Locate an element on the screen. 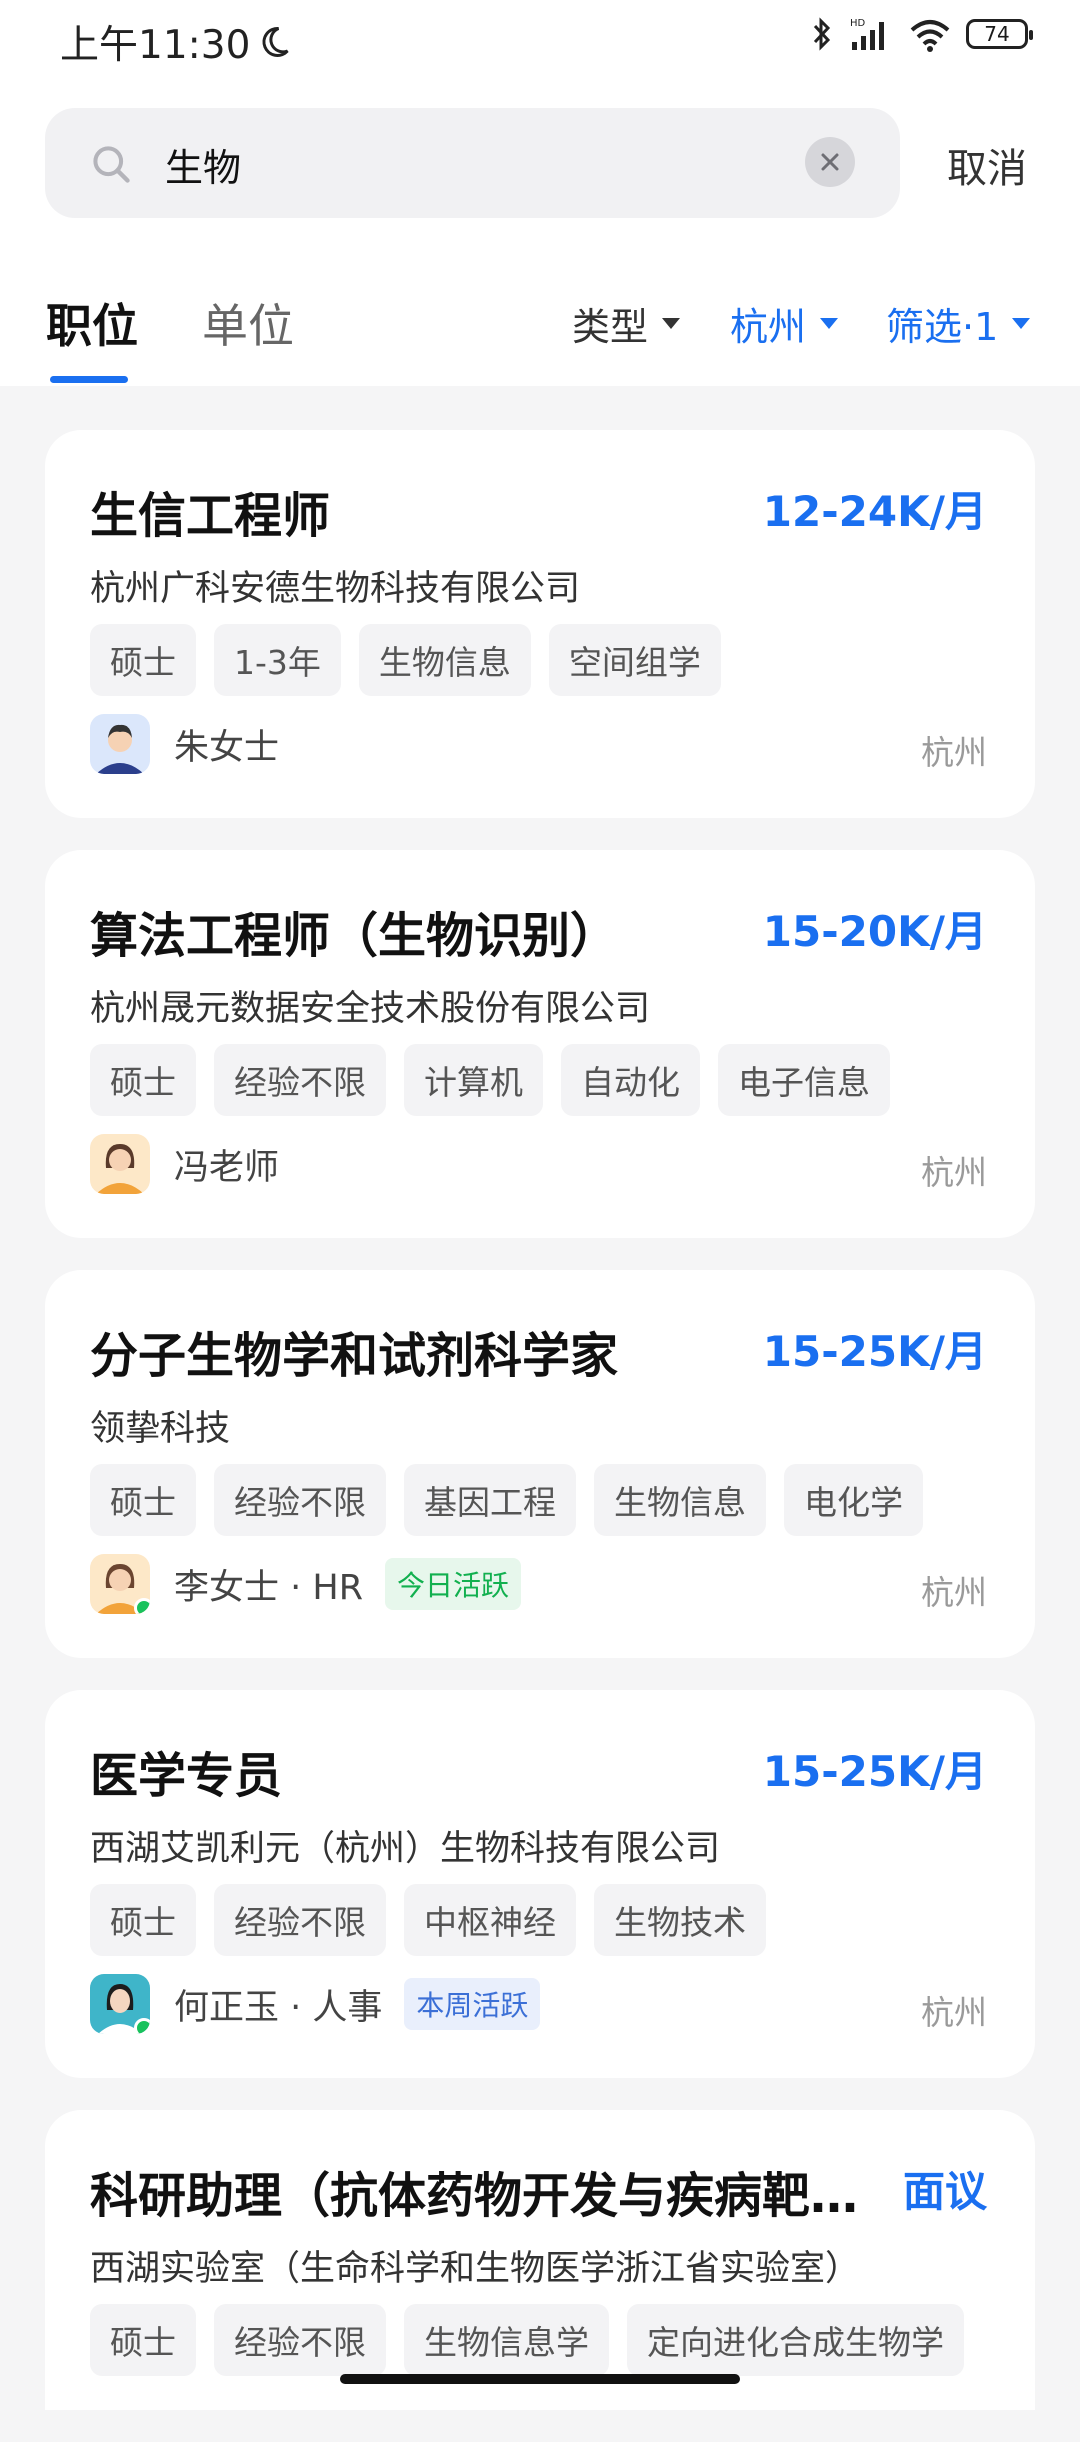  status-time: 上午11:30 is located at coordinates (176, 42).